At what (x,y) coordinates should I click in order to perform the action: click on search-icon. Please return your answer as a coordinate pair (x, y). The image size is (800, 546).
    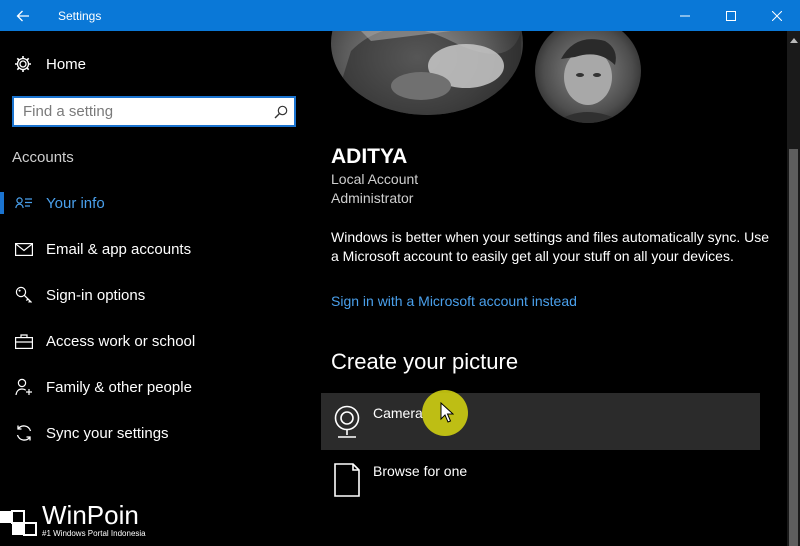
    Looking at the image, I should click on (281, 111).